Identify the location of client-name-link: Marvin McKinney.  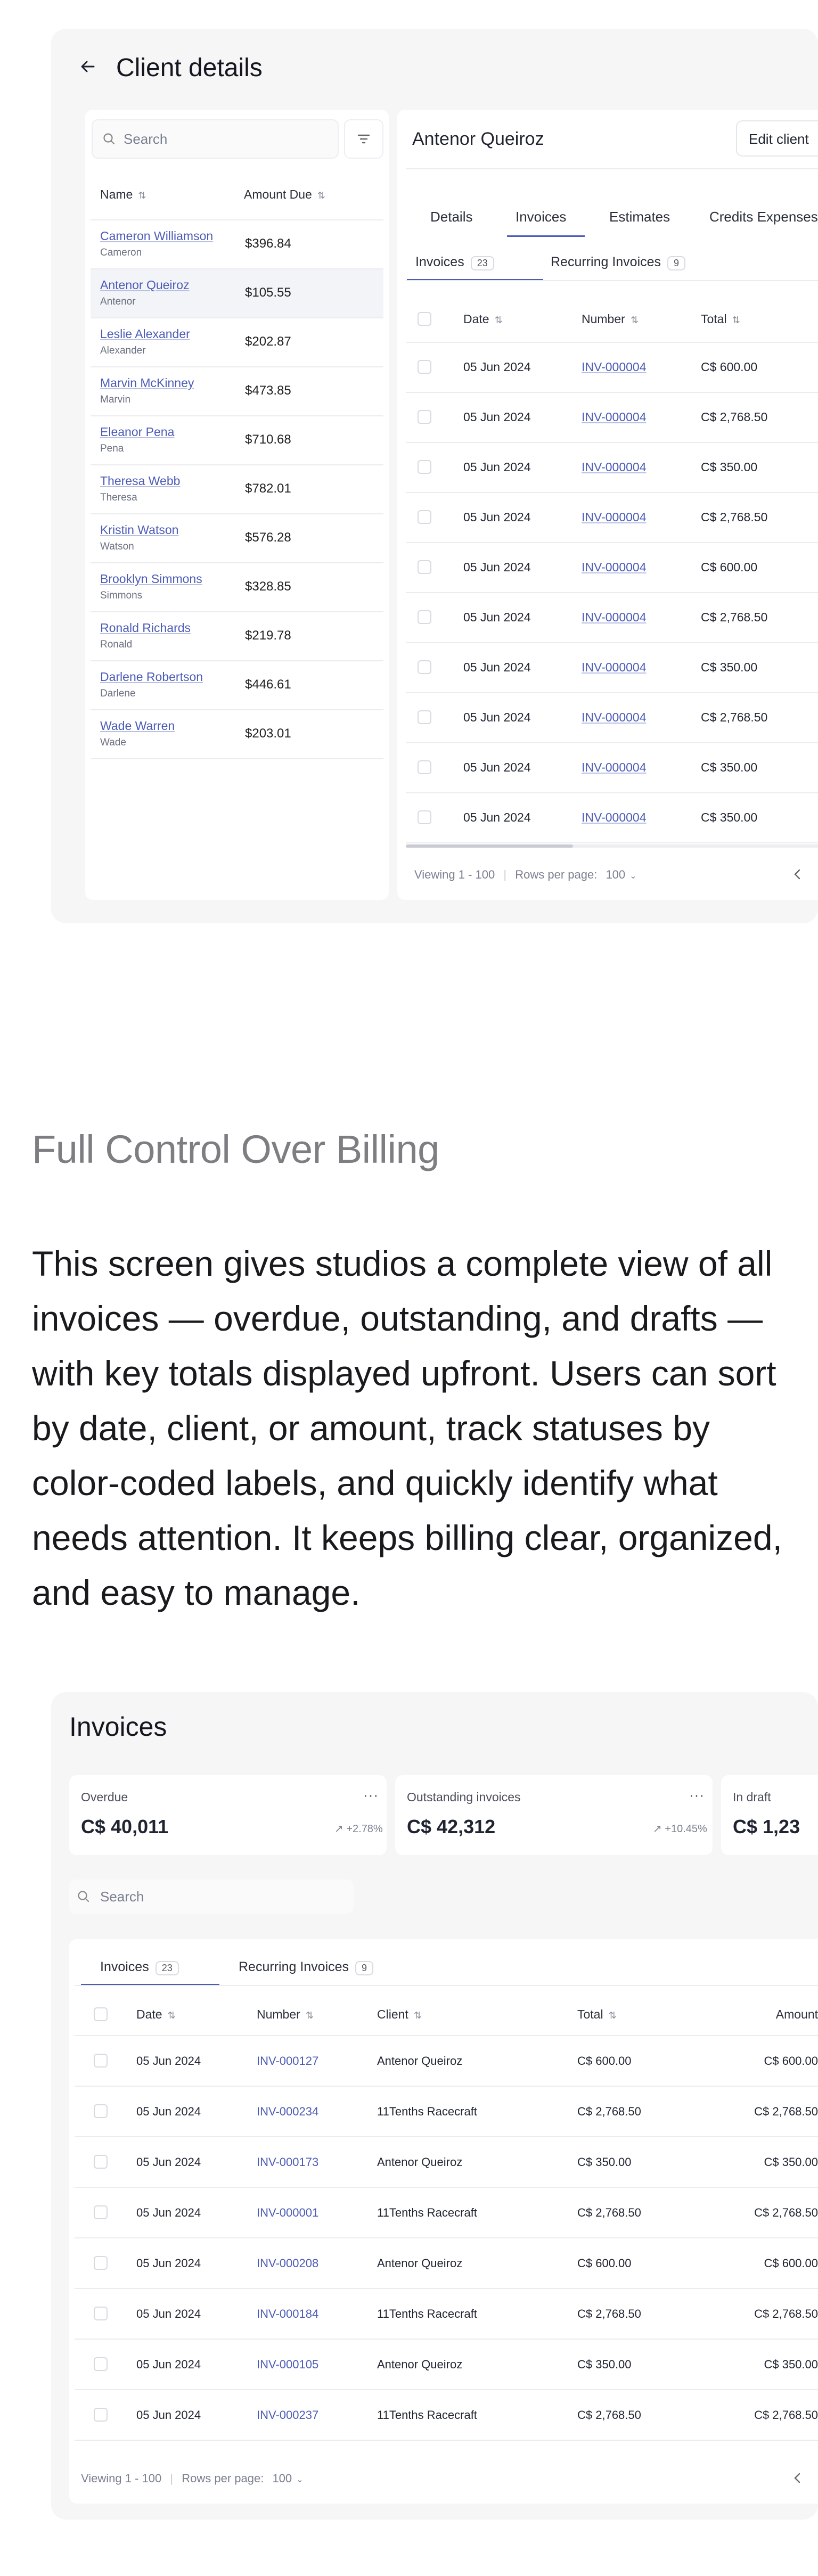
(147, 383).